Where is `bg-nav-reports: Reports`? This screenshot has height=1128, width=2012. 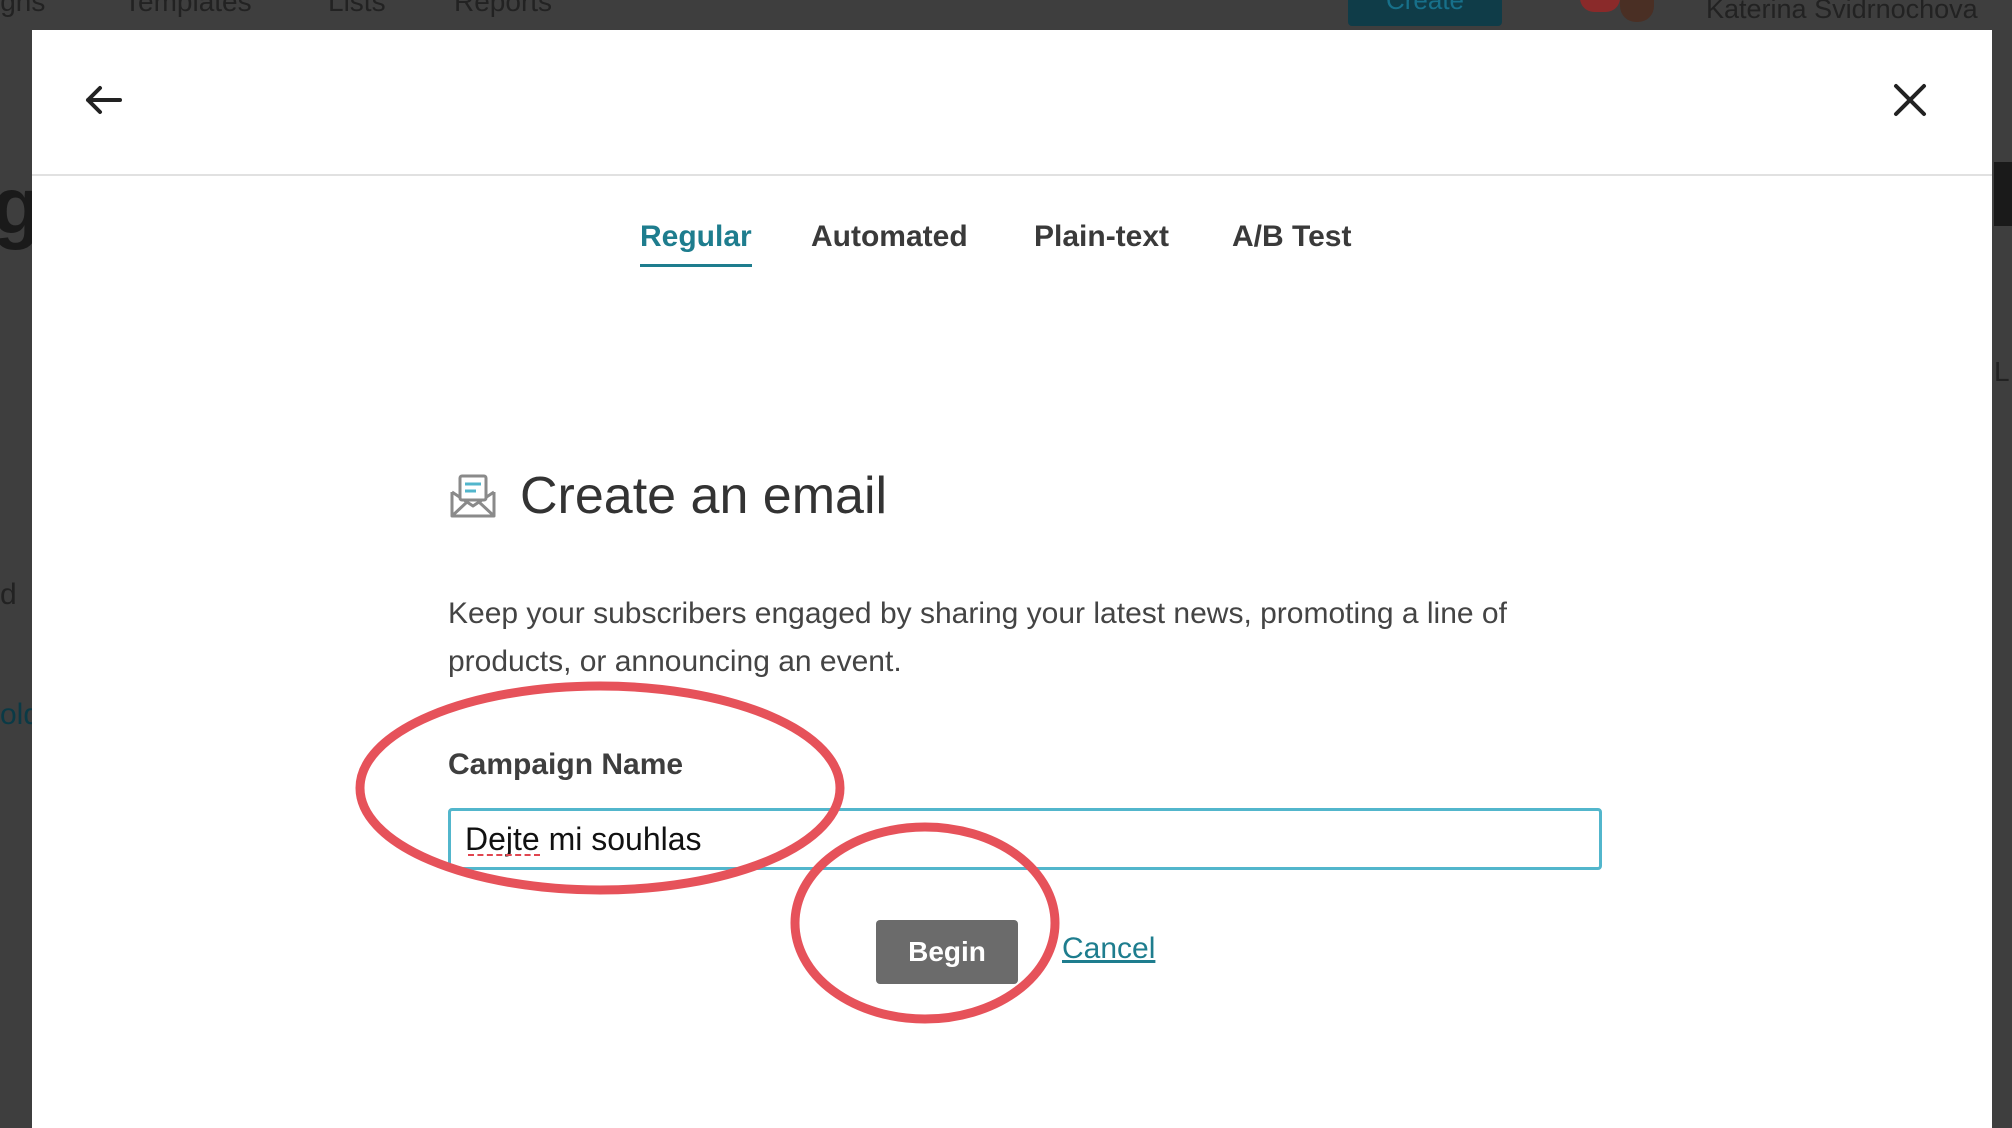
bg-nav-reports: Reports is located at coordinates (503, 8).